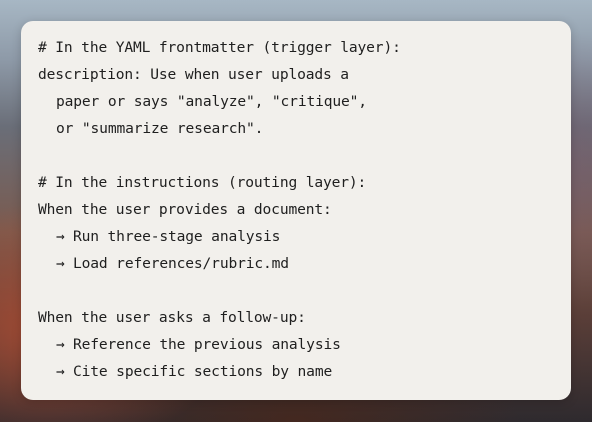 The image size is (592, 422). Describe the element at coordinates (304, 128) in the screenshot. I see `code-line-description-cont-2: or "summarize research".` at that location.